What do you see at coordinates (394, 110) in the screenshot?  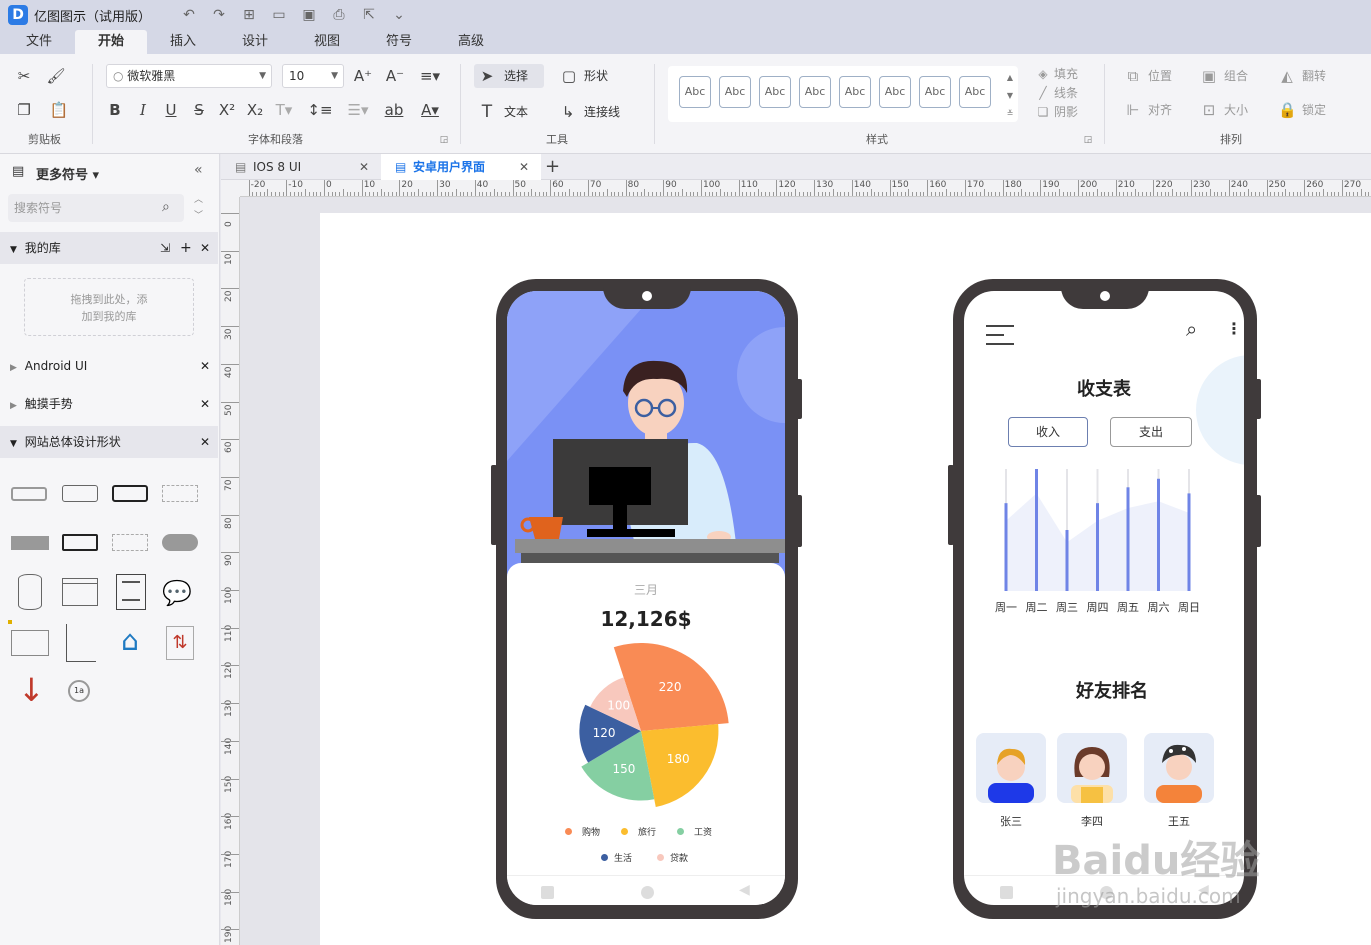 I see `font-highlight-icon: ab` at bounding box center [394, 110].